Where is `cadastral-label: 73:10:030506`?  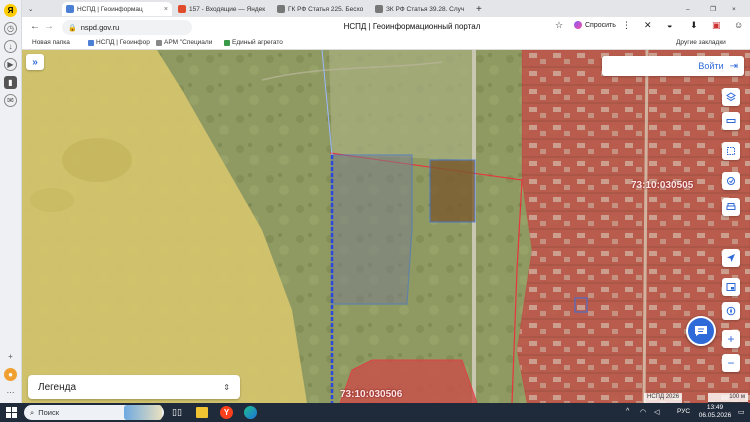
cadastral-label: 73:10:030506 is located at coordinates (371, 394).